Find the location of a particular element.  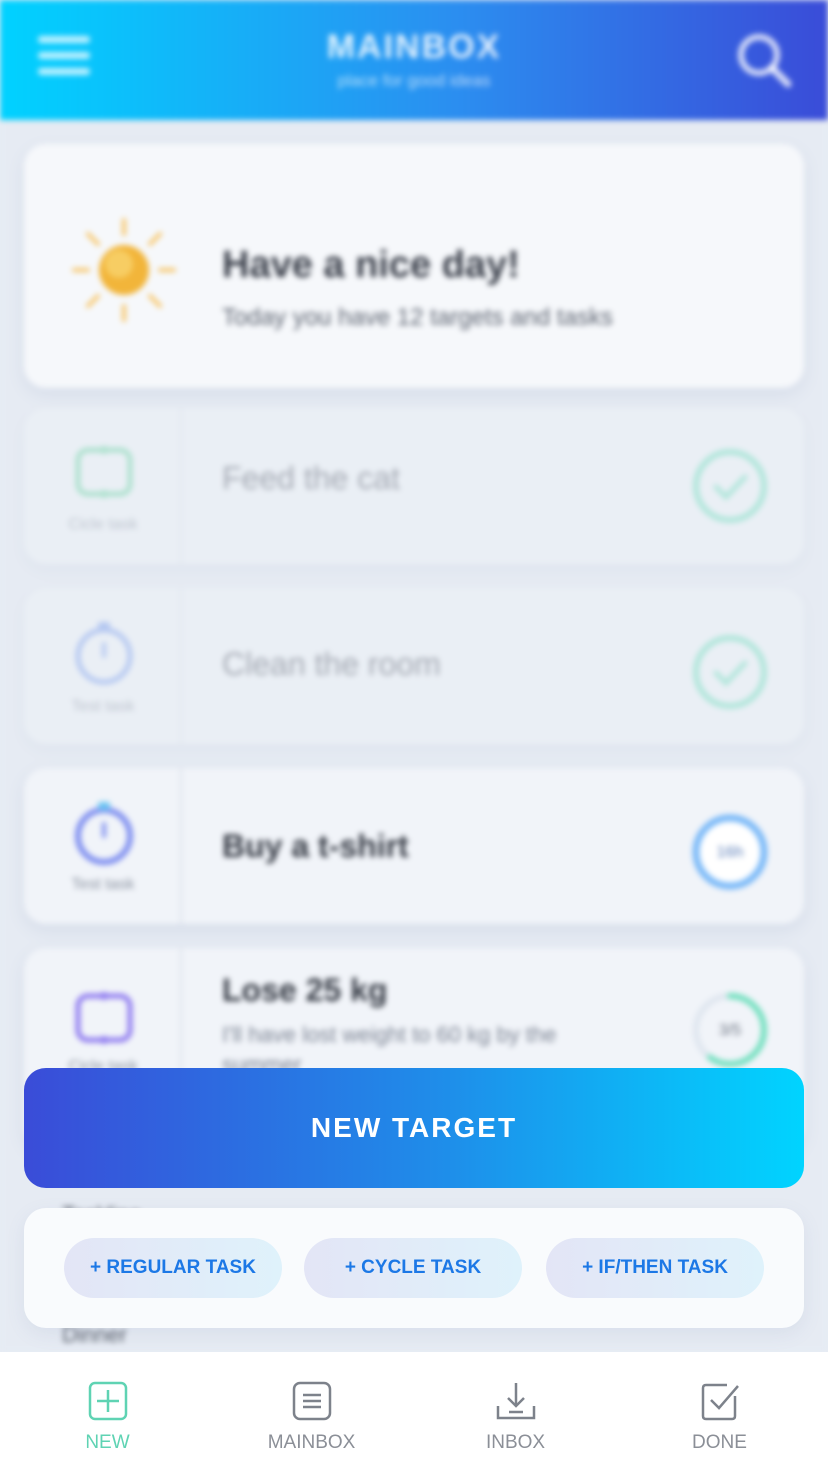

plus-square-icon is located at coordinates (108, 1401).